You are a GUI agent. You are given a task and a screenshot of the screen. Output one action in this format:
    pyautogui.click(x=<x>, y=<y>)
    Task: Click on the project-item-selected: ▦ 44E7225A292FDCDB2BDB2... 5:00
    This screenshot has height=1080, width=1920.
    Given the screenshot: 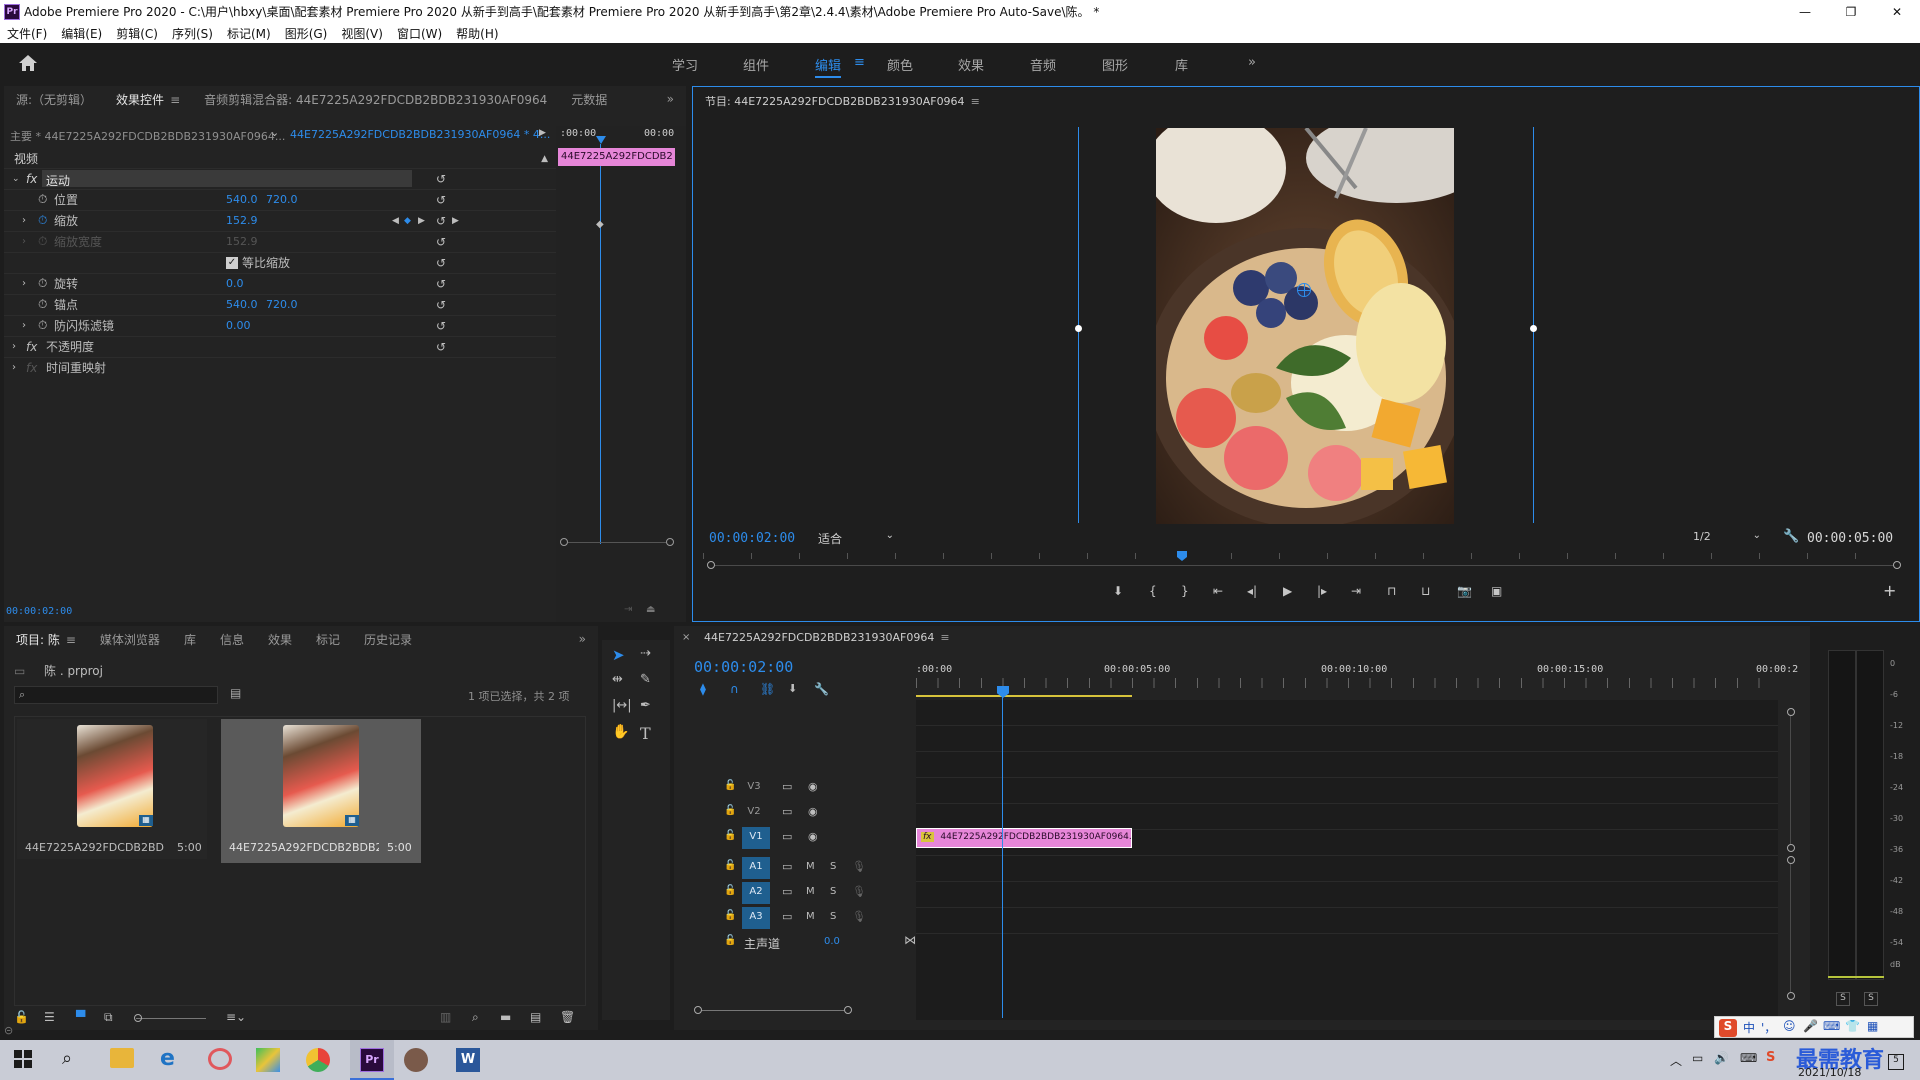 What is the action you would take?
    pyautogui.click(x=321, y=791)
    